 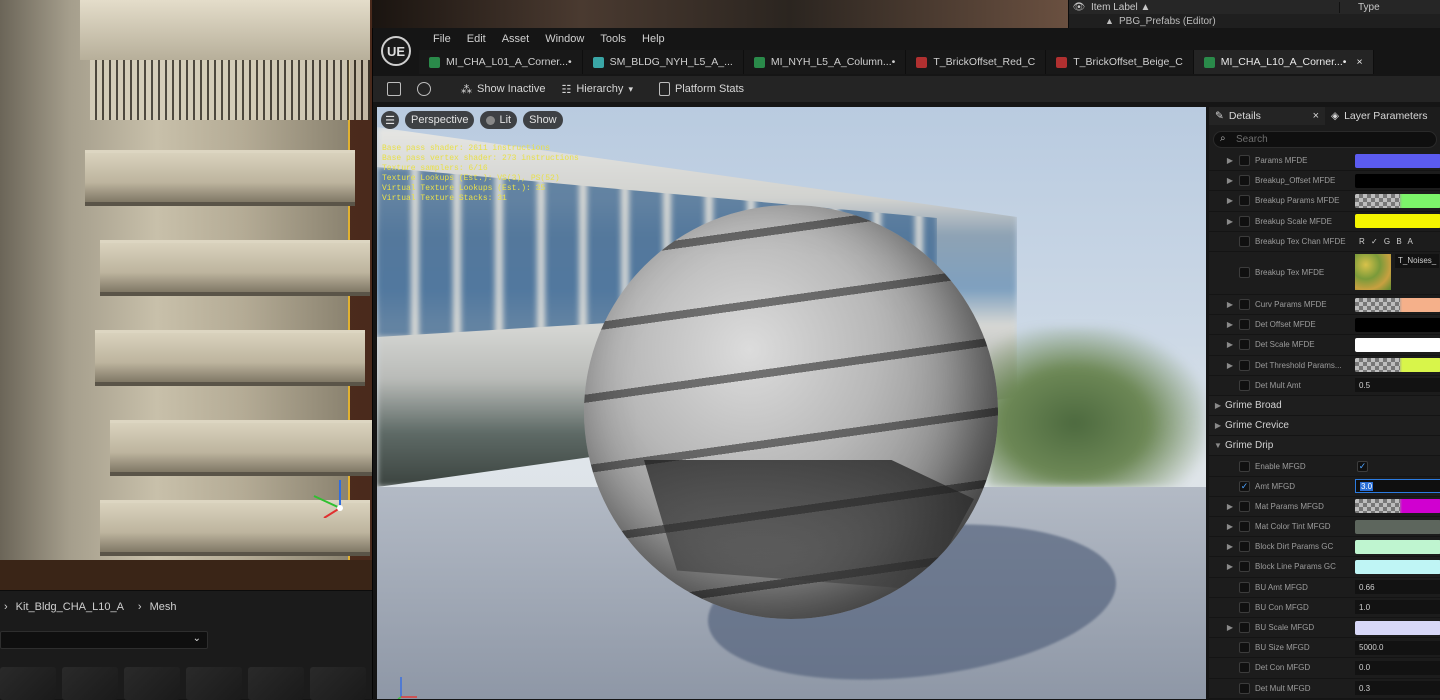 I want to click on property-row: Det Mult MFGD 0.3, so click(x=1324, y=688).